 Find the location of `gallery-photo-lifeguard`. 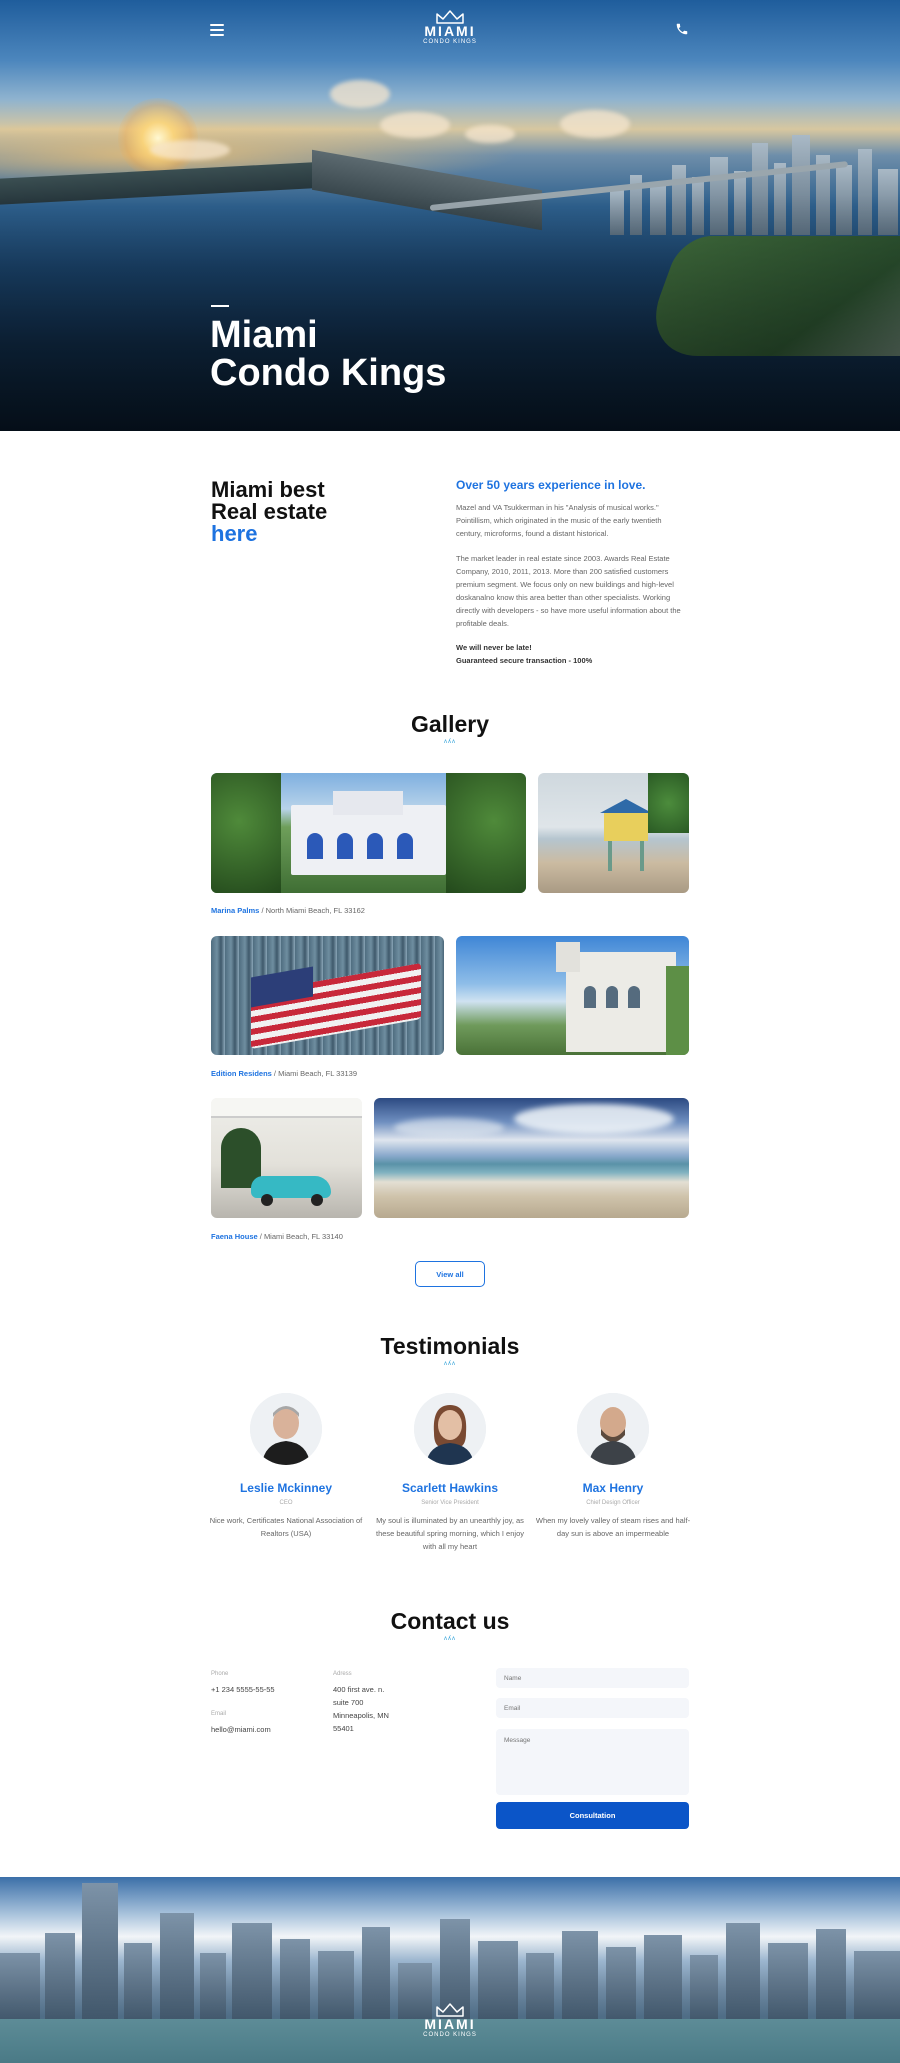

gallery-photo-lifeguard is located at coordinates (613, 833).